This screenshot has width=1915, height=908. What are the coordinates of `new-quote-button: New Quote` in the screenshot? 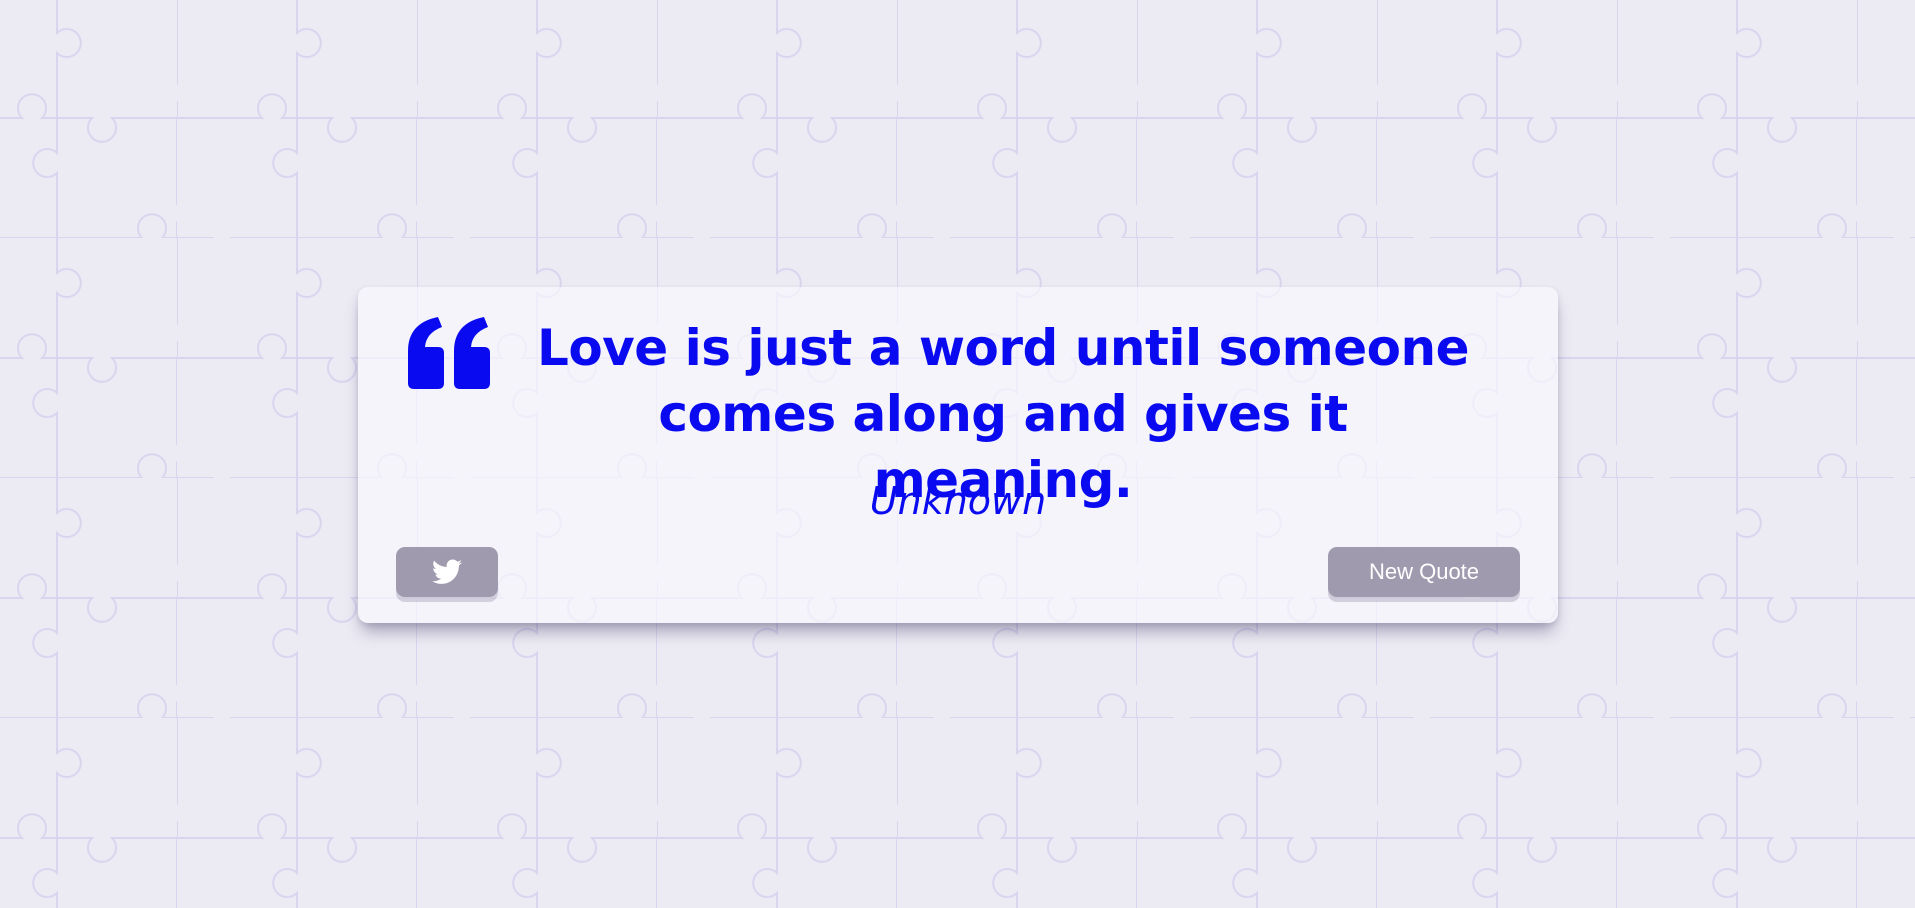 It's located at (1424, 572).